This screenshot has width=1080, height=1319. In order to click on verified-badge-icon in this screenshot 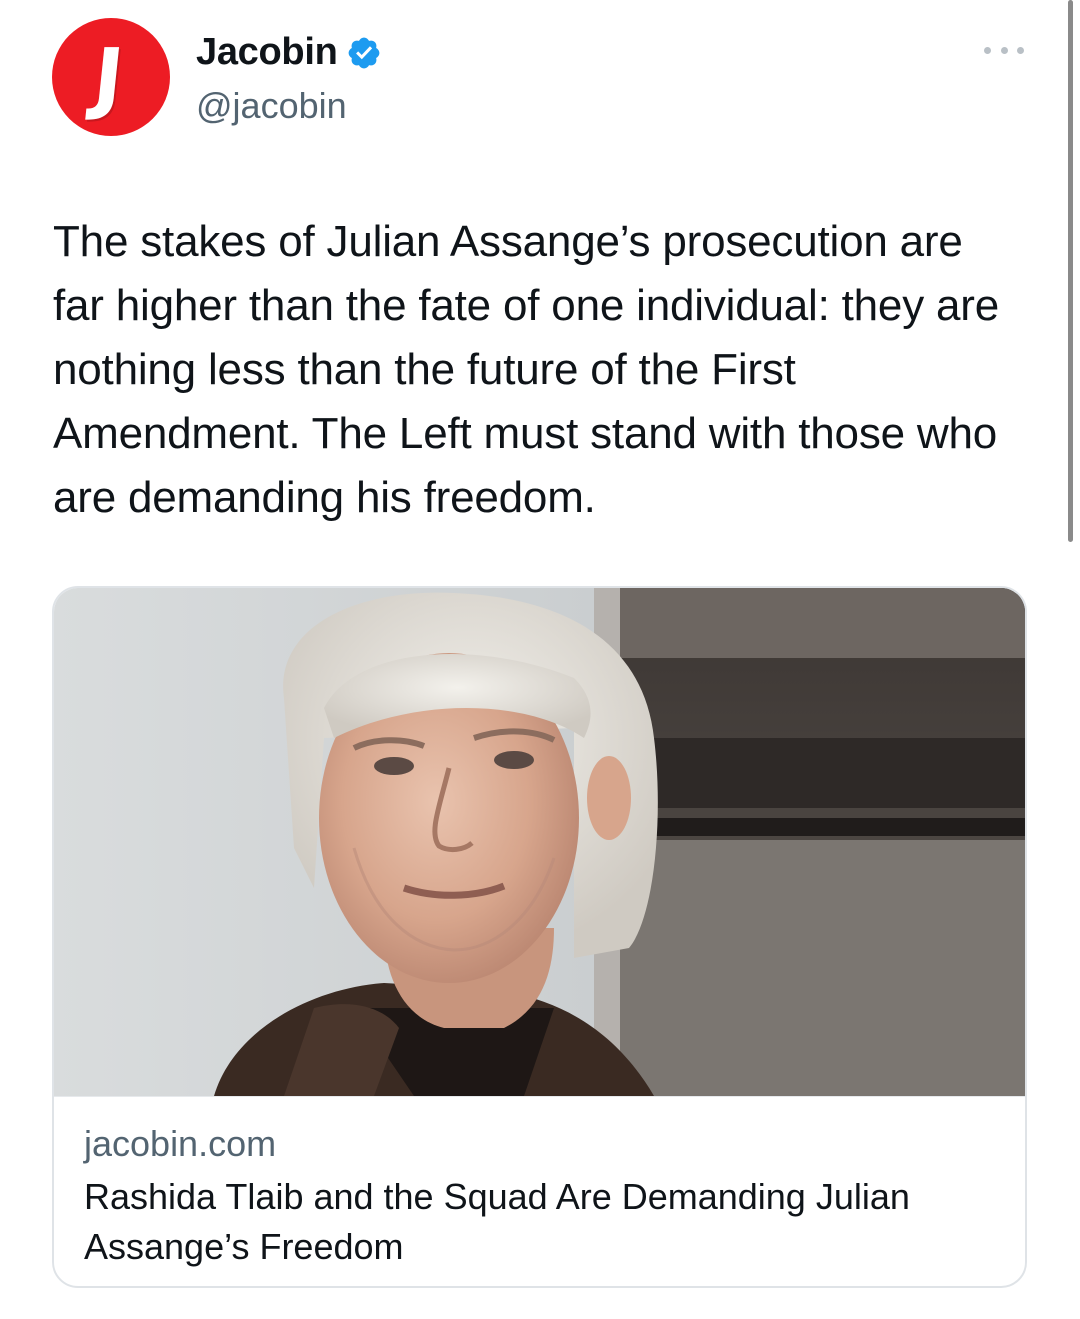, I will do `click(363, 53)`.